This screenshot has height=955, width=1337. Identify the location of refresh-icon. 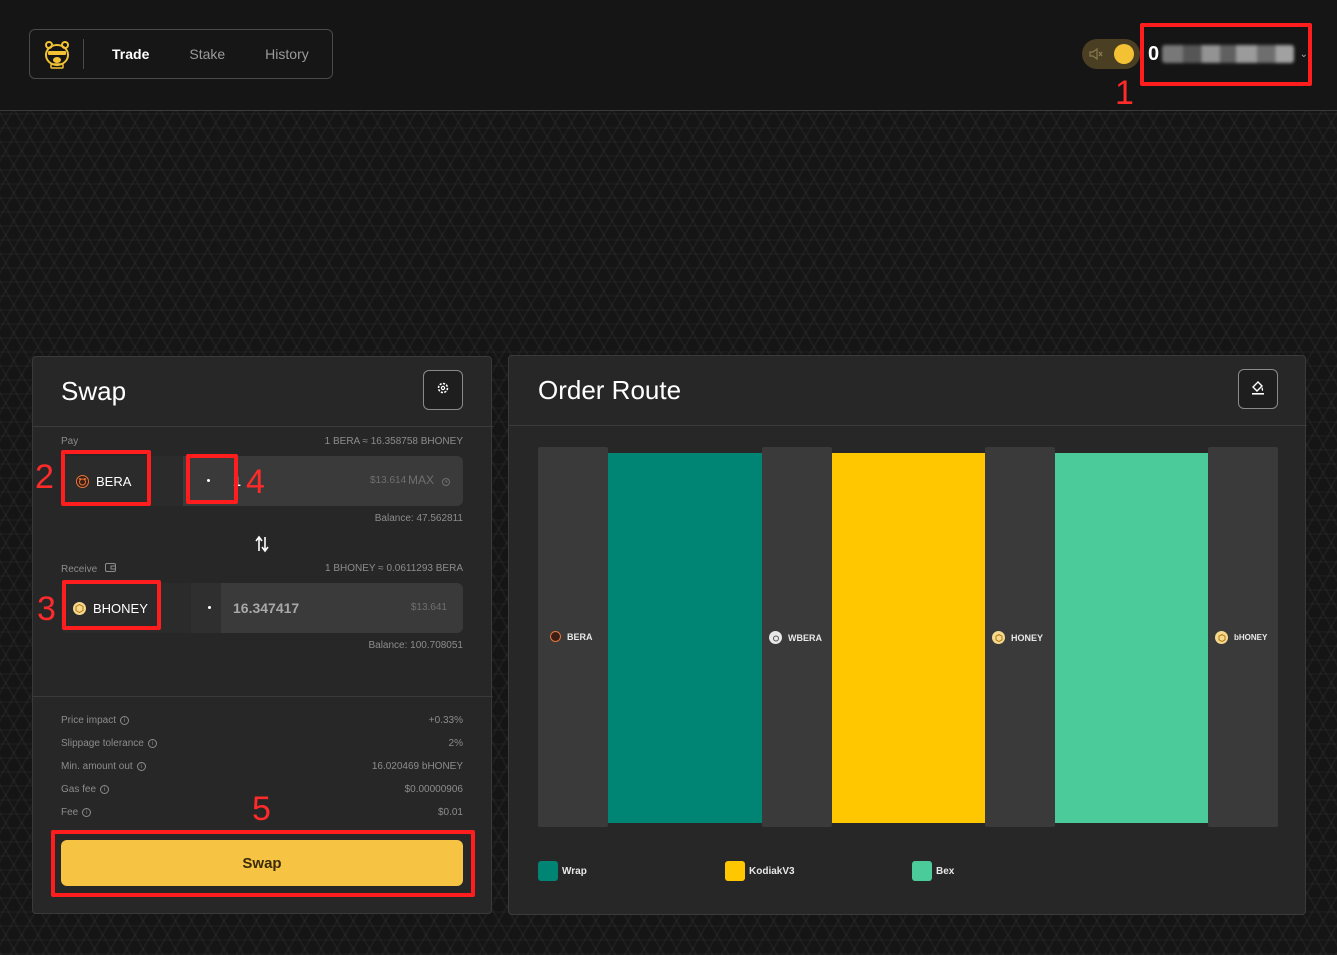
(446, 483).